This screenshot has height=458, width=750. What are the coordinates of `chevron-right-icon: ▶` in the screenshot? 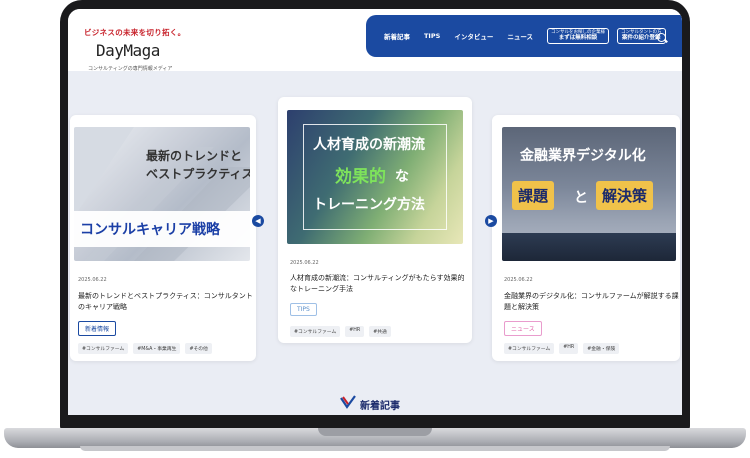 It's located at (491, 221).